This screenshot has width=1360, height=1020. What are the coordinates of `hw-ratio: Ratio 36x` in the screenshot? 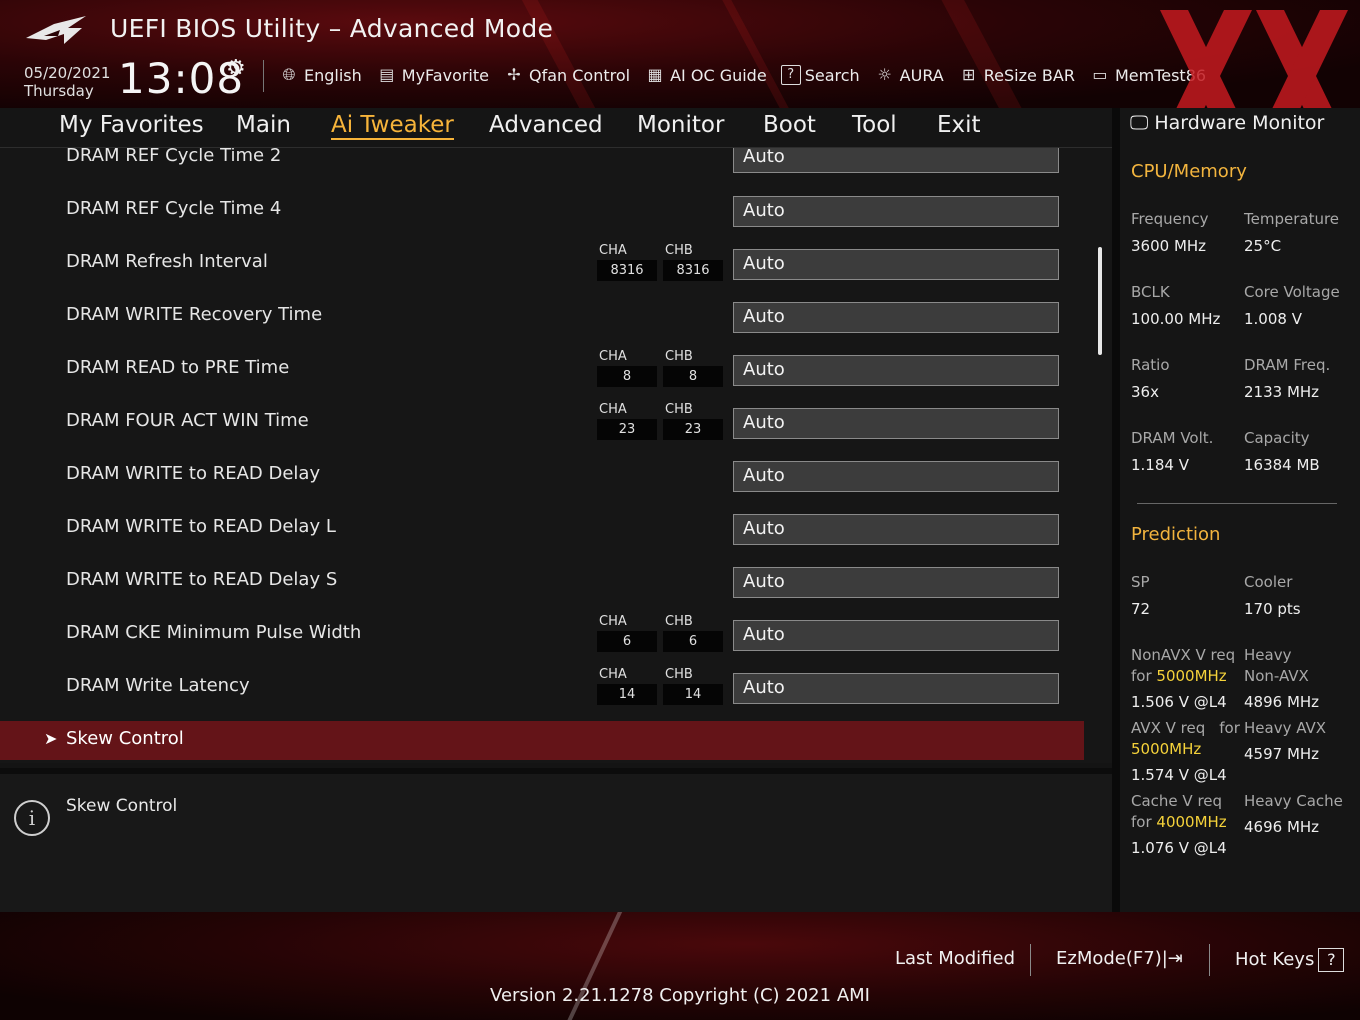 It's located at (1150, 379).